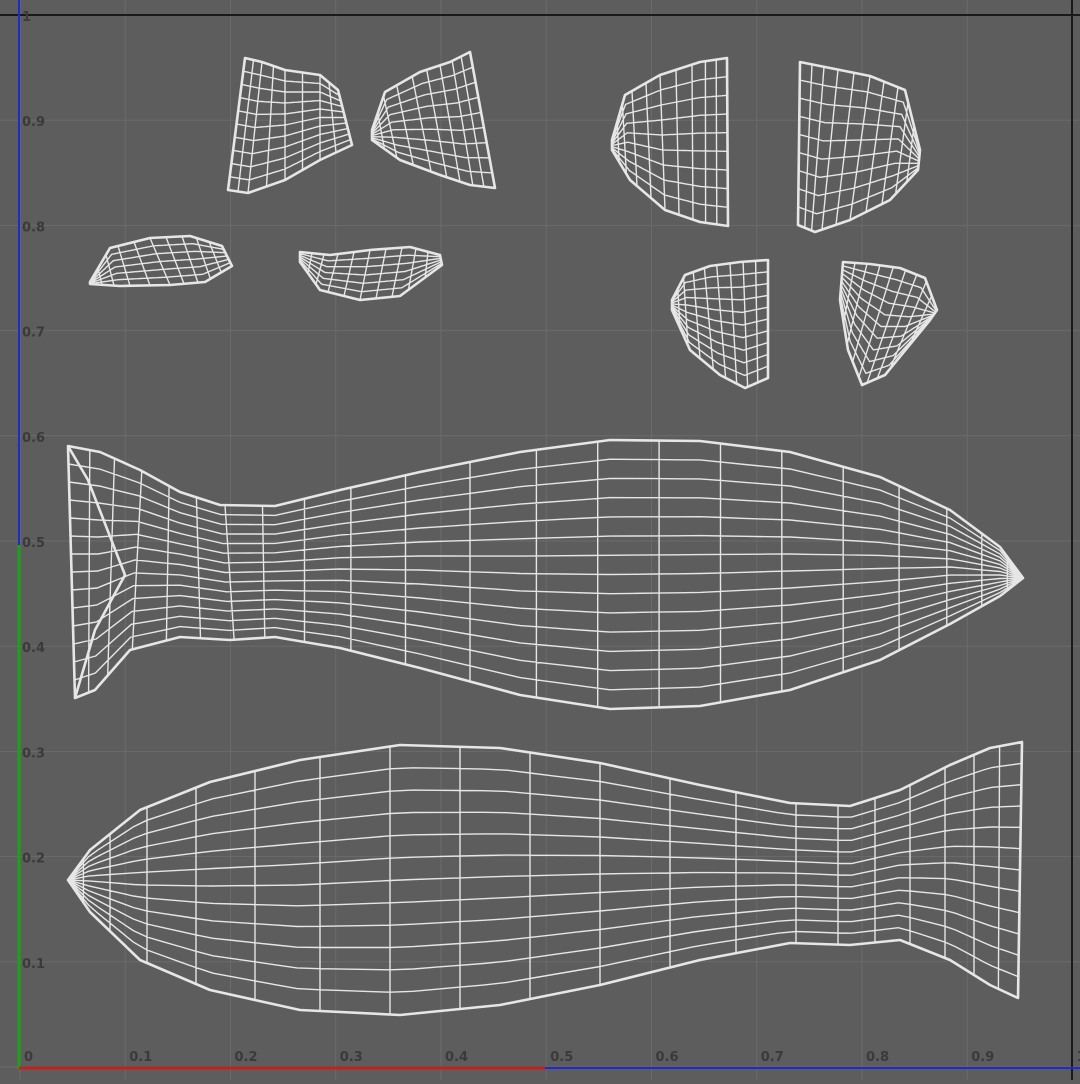 The width and height of the screenshot is (1080, 1084). What do you see at coordinates (33, 543) in the screenshot?
I see `v-tick-label: 0.5` at bounding box center [33, 543].